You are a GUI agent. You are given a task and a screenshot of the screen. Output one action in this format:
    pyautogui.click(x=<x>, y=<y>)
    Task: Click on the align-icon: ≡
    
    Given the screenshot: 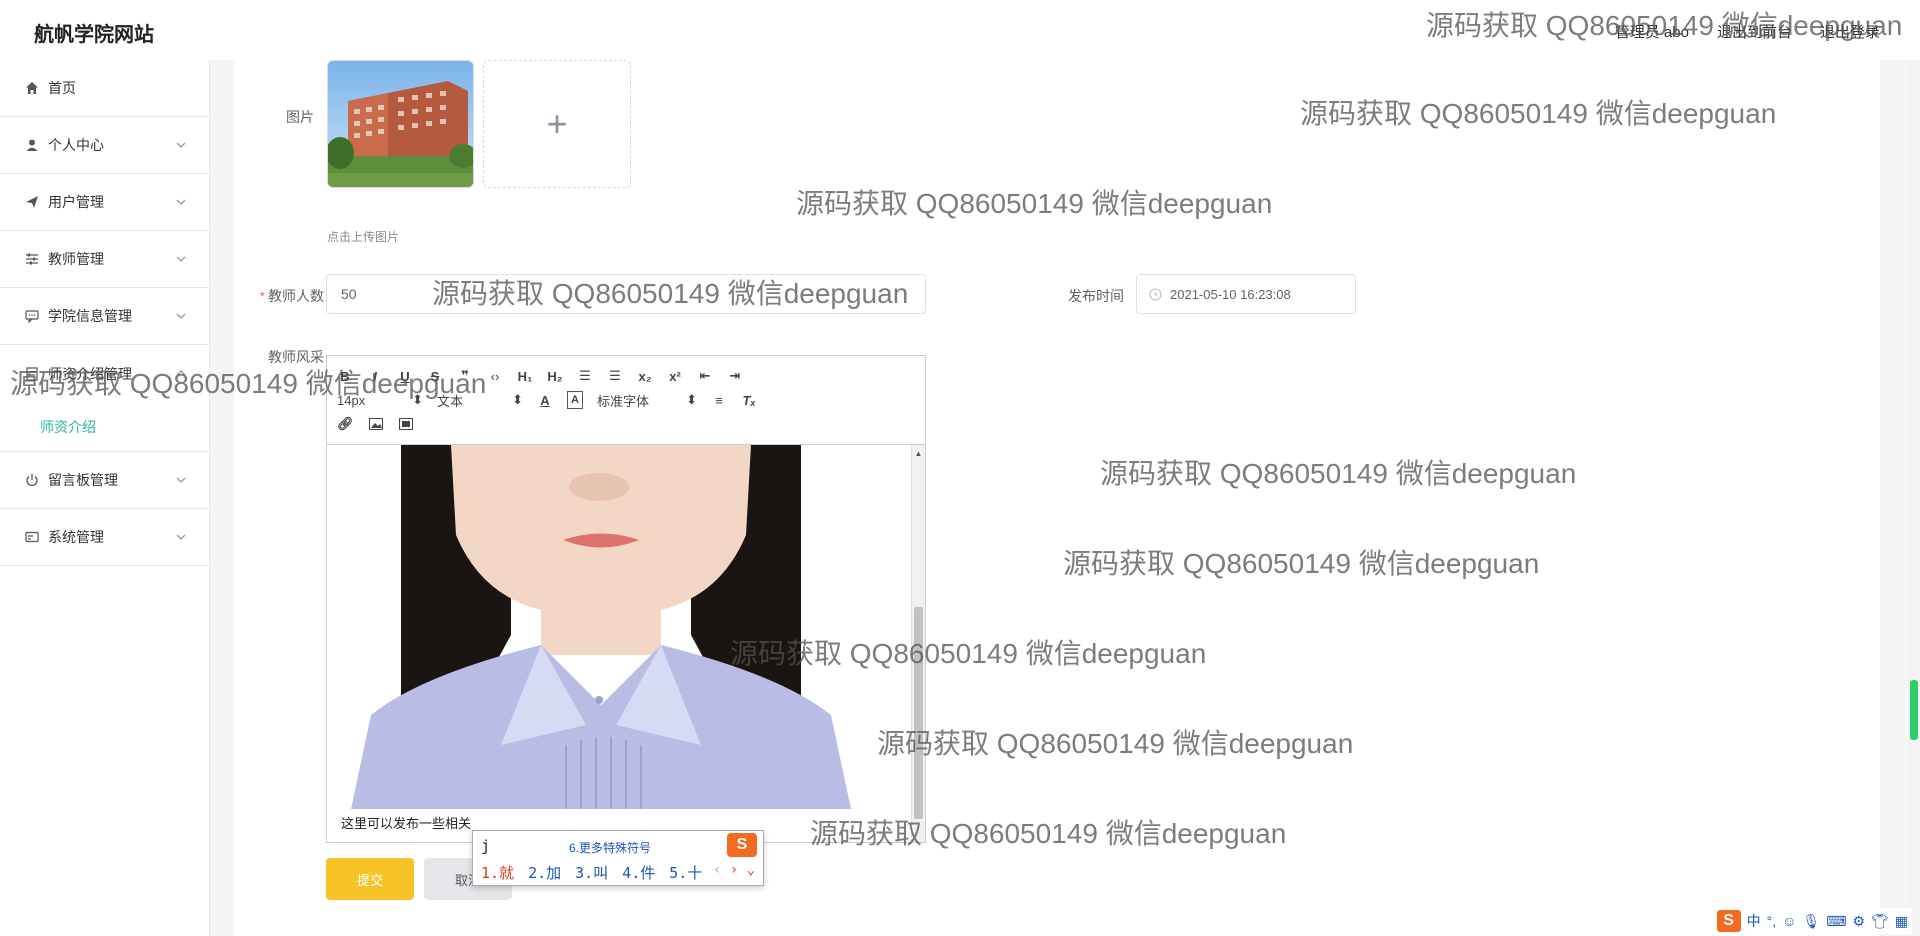 What is the action you would take?
    pyautogui.click(x=719, y=400)
    